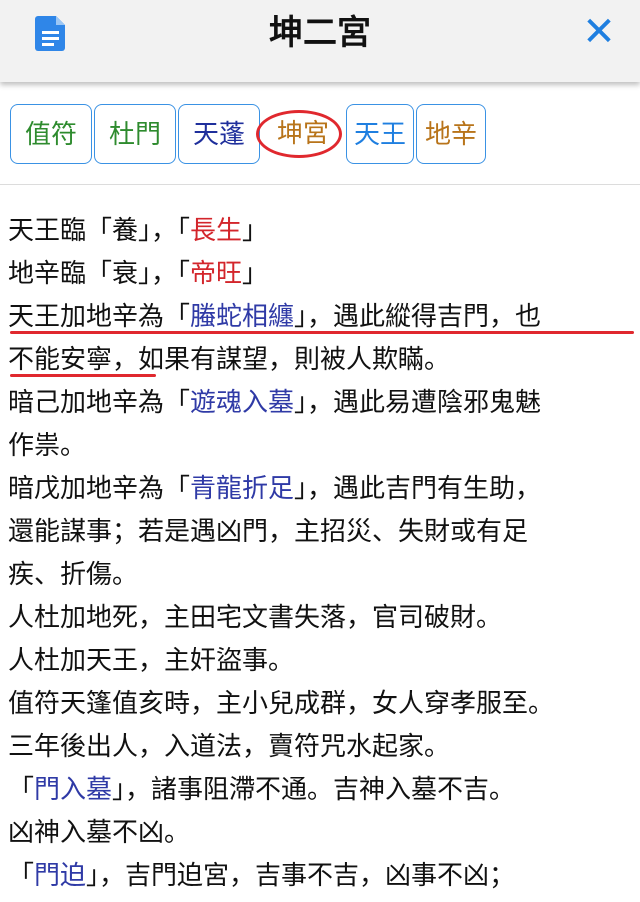 The image size is (640, 902). I want to click on text-line: 凶神入墓不凶。, so click(99, 833).